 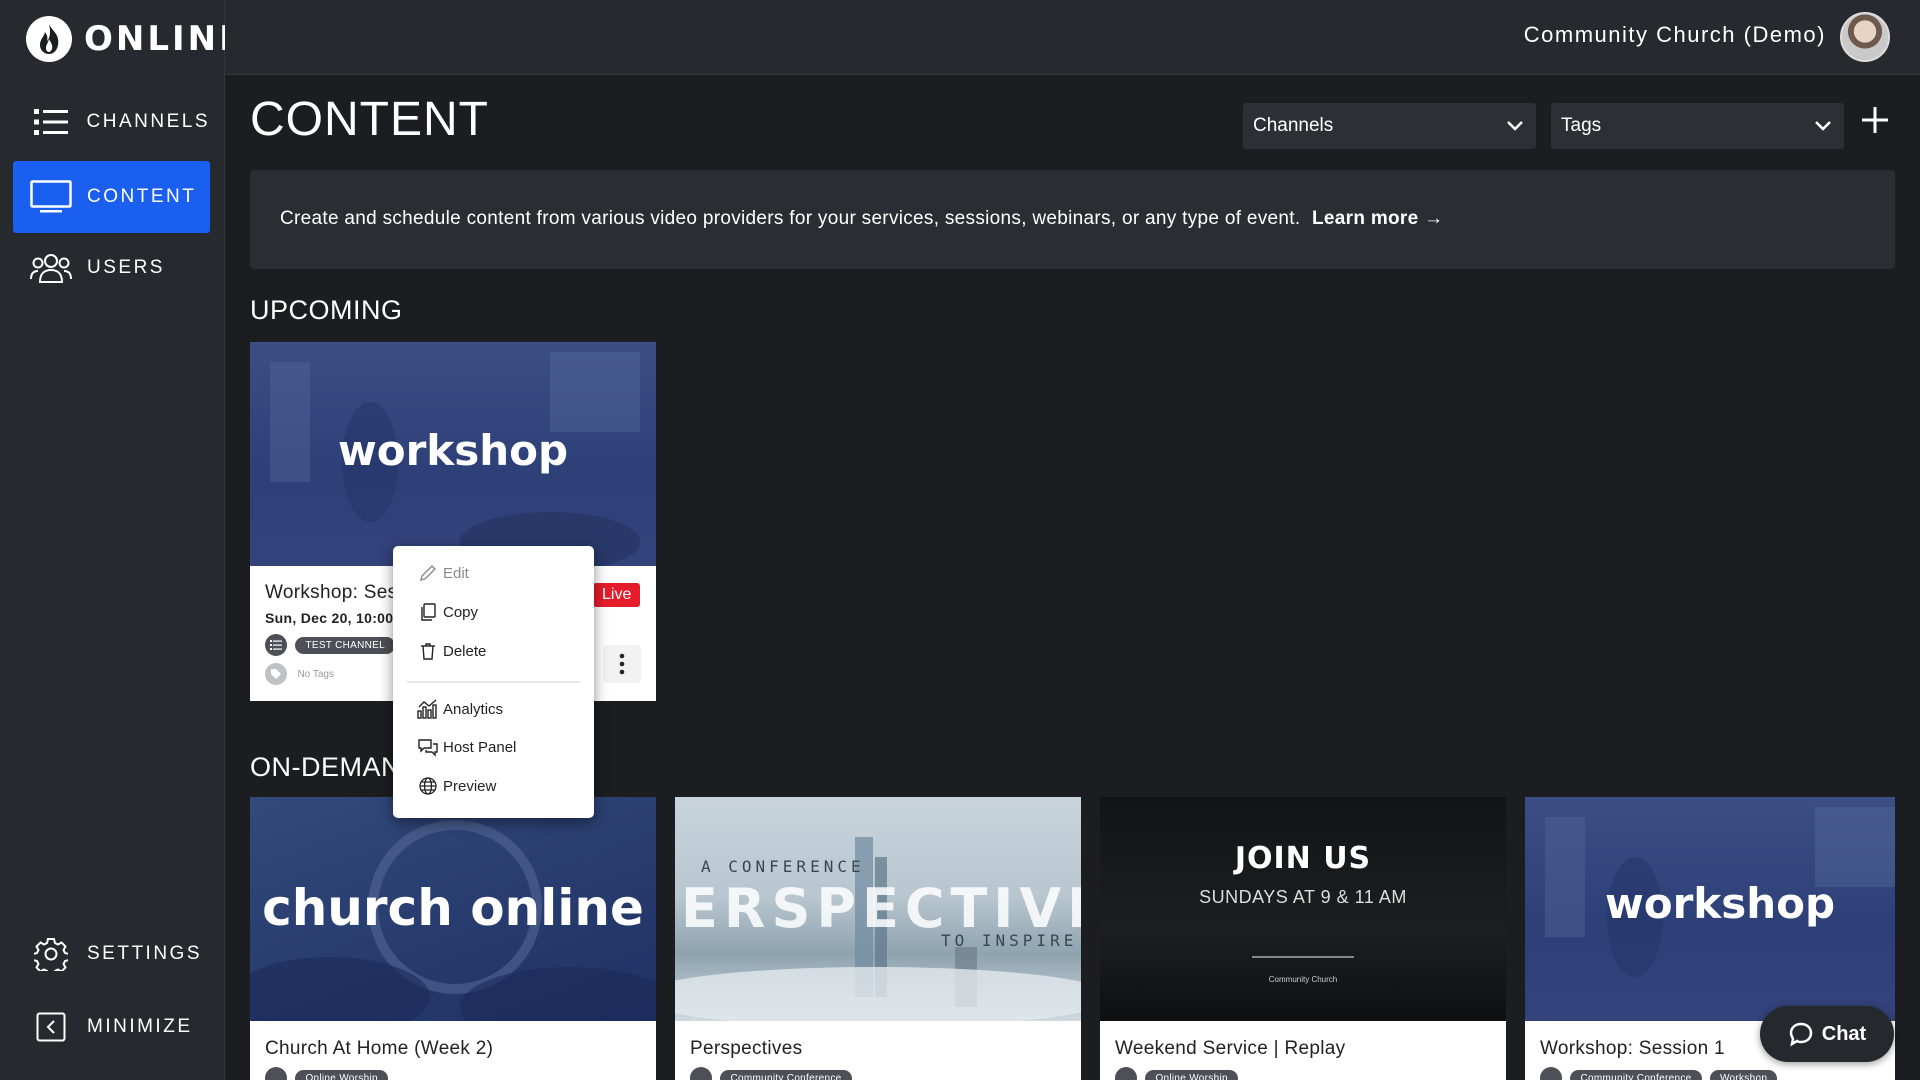 I want to click on thumbnail-subtitle: SUNDAYS AT 9 & 11 AM, so click(x=1303, y=897).